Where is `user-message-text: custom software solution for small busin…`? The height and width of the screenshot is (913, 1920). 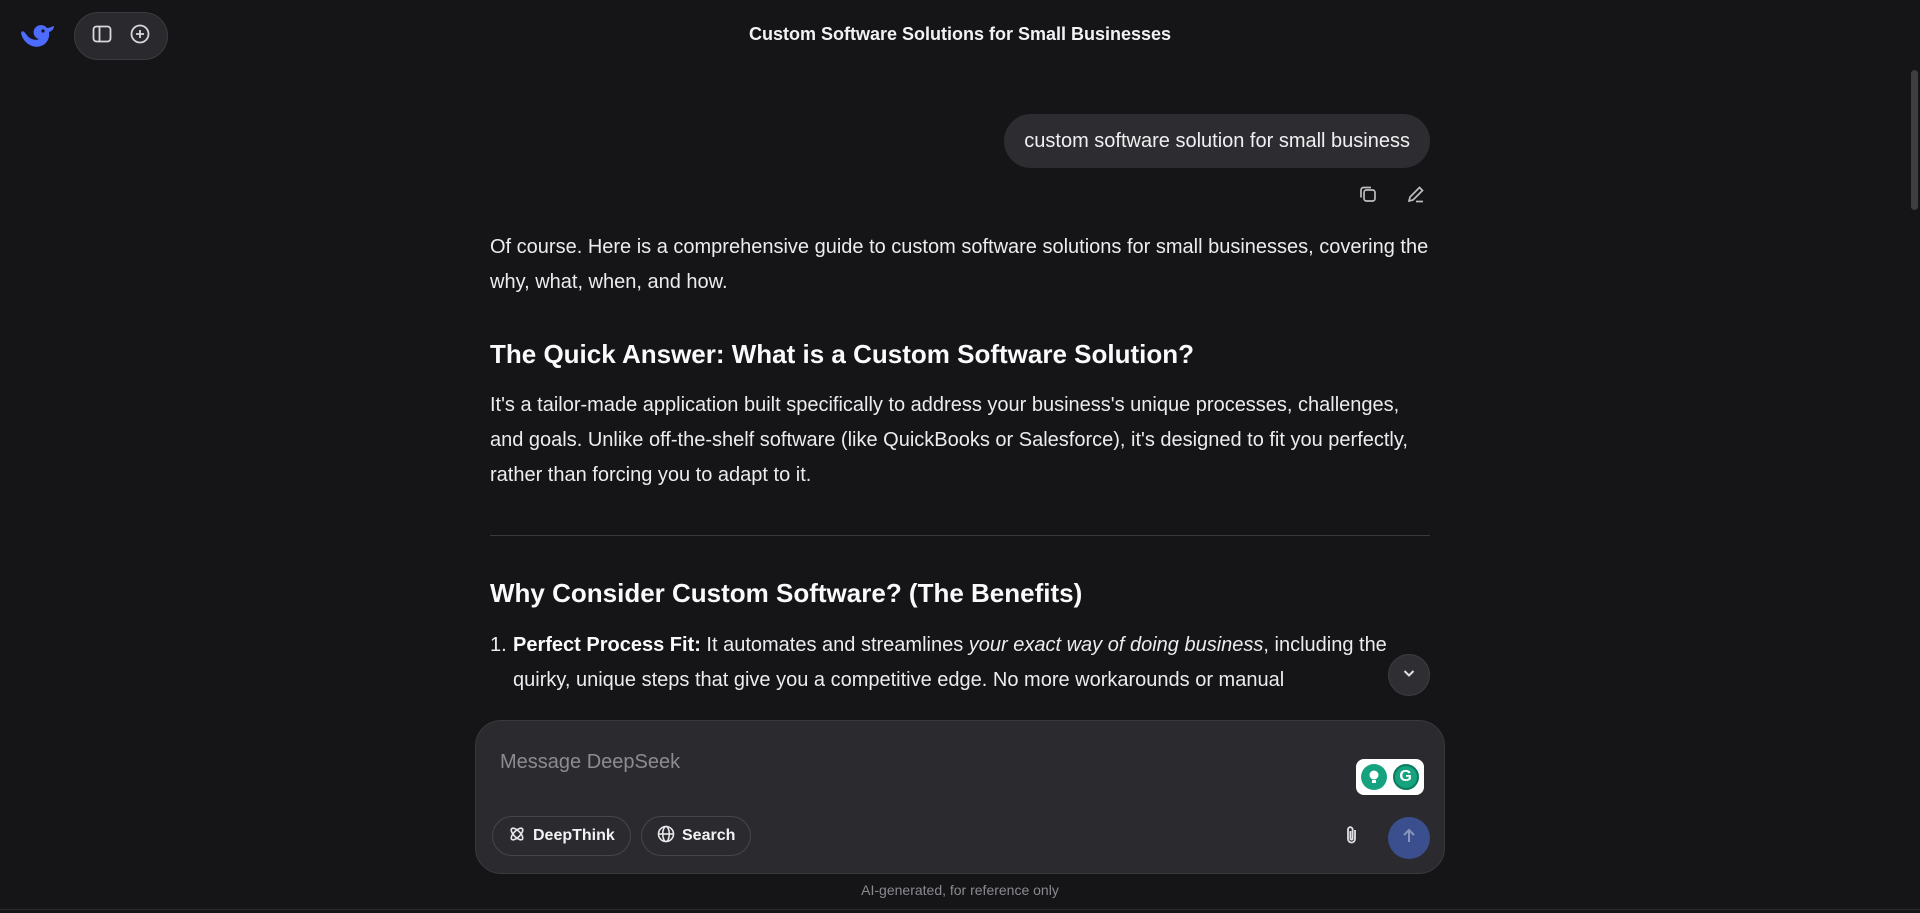
user-message-text: custom software solution for small busin… is located at coordinates (1217, 140).